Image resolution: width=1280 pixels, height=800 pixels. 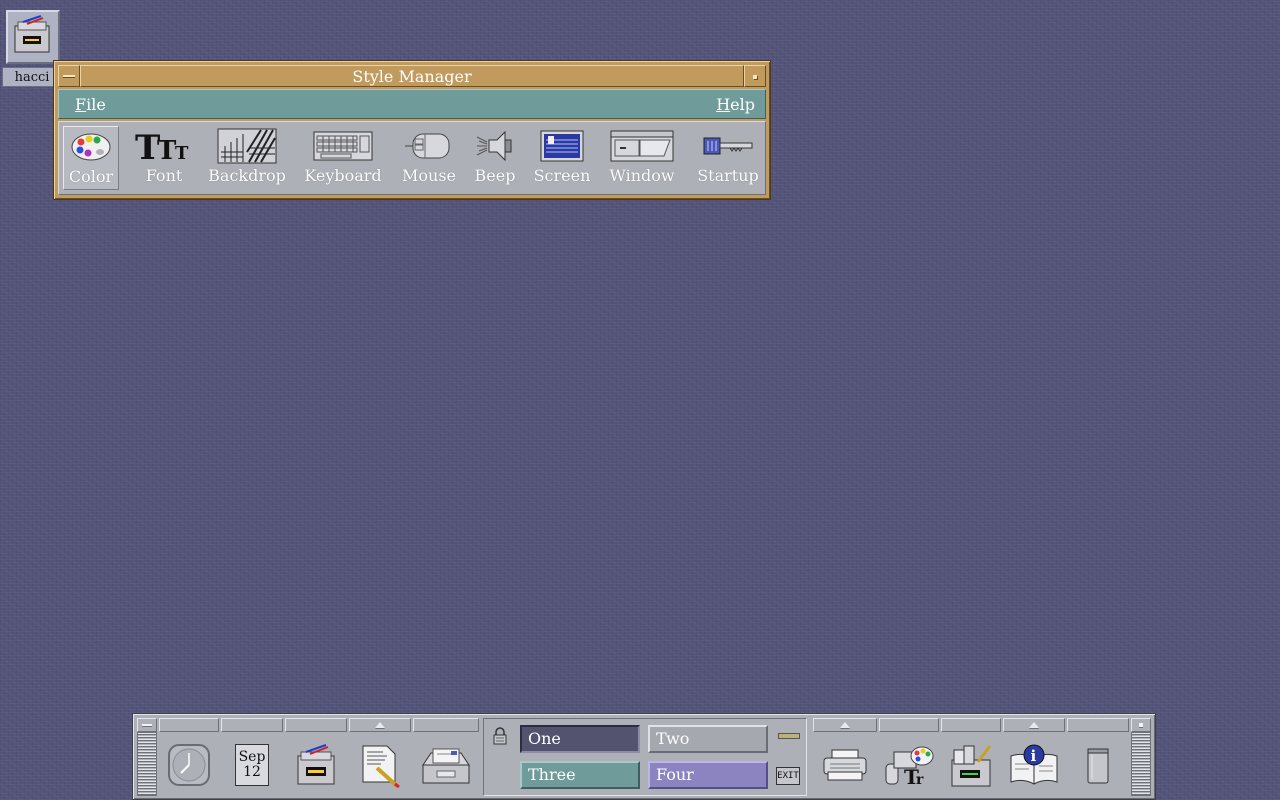 What do you see at coordinates (728, 175) in the screenshot?
I see `tool-startup-label: Startup` at bounding box center [728, 175].